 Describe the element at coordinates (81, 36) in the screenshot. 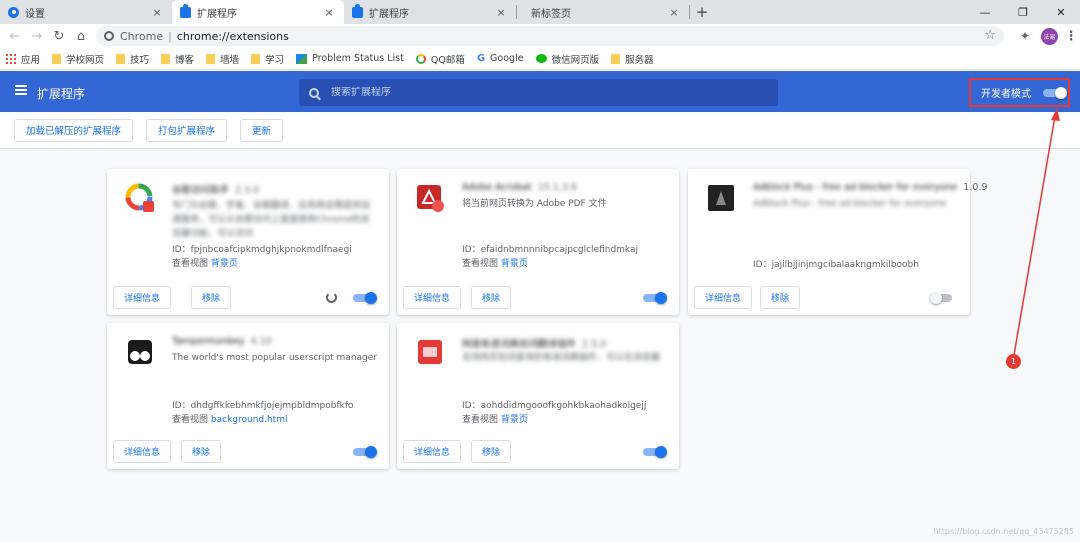

I see `home-icon: ⌂` at that location.